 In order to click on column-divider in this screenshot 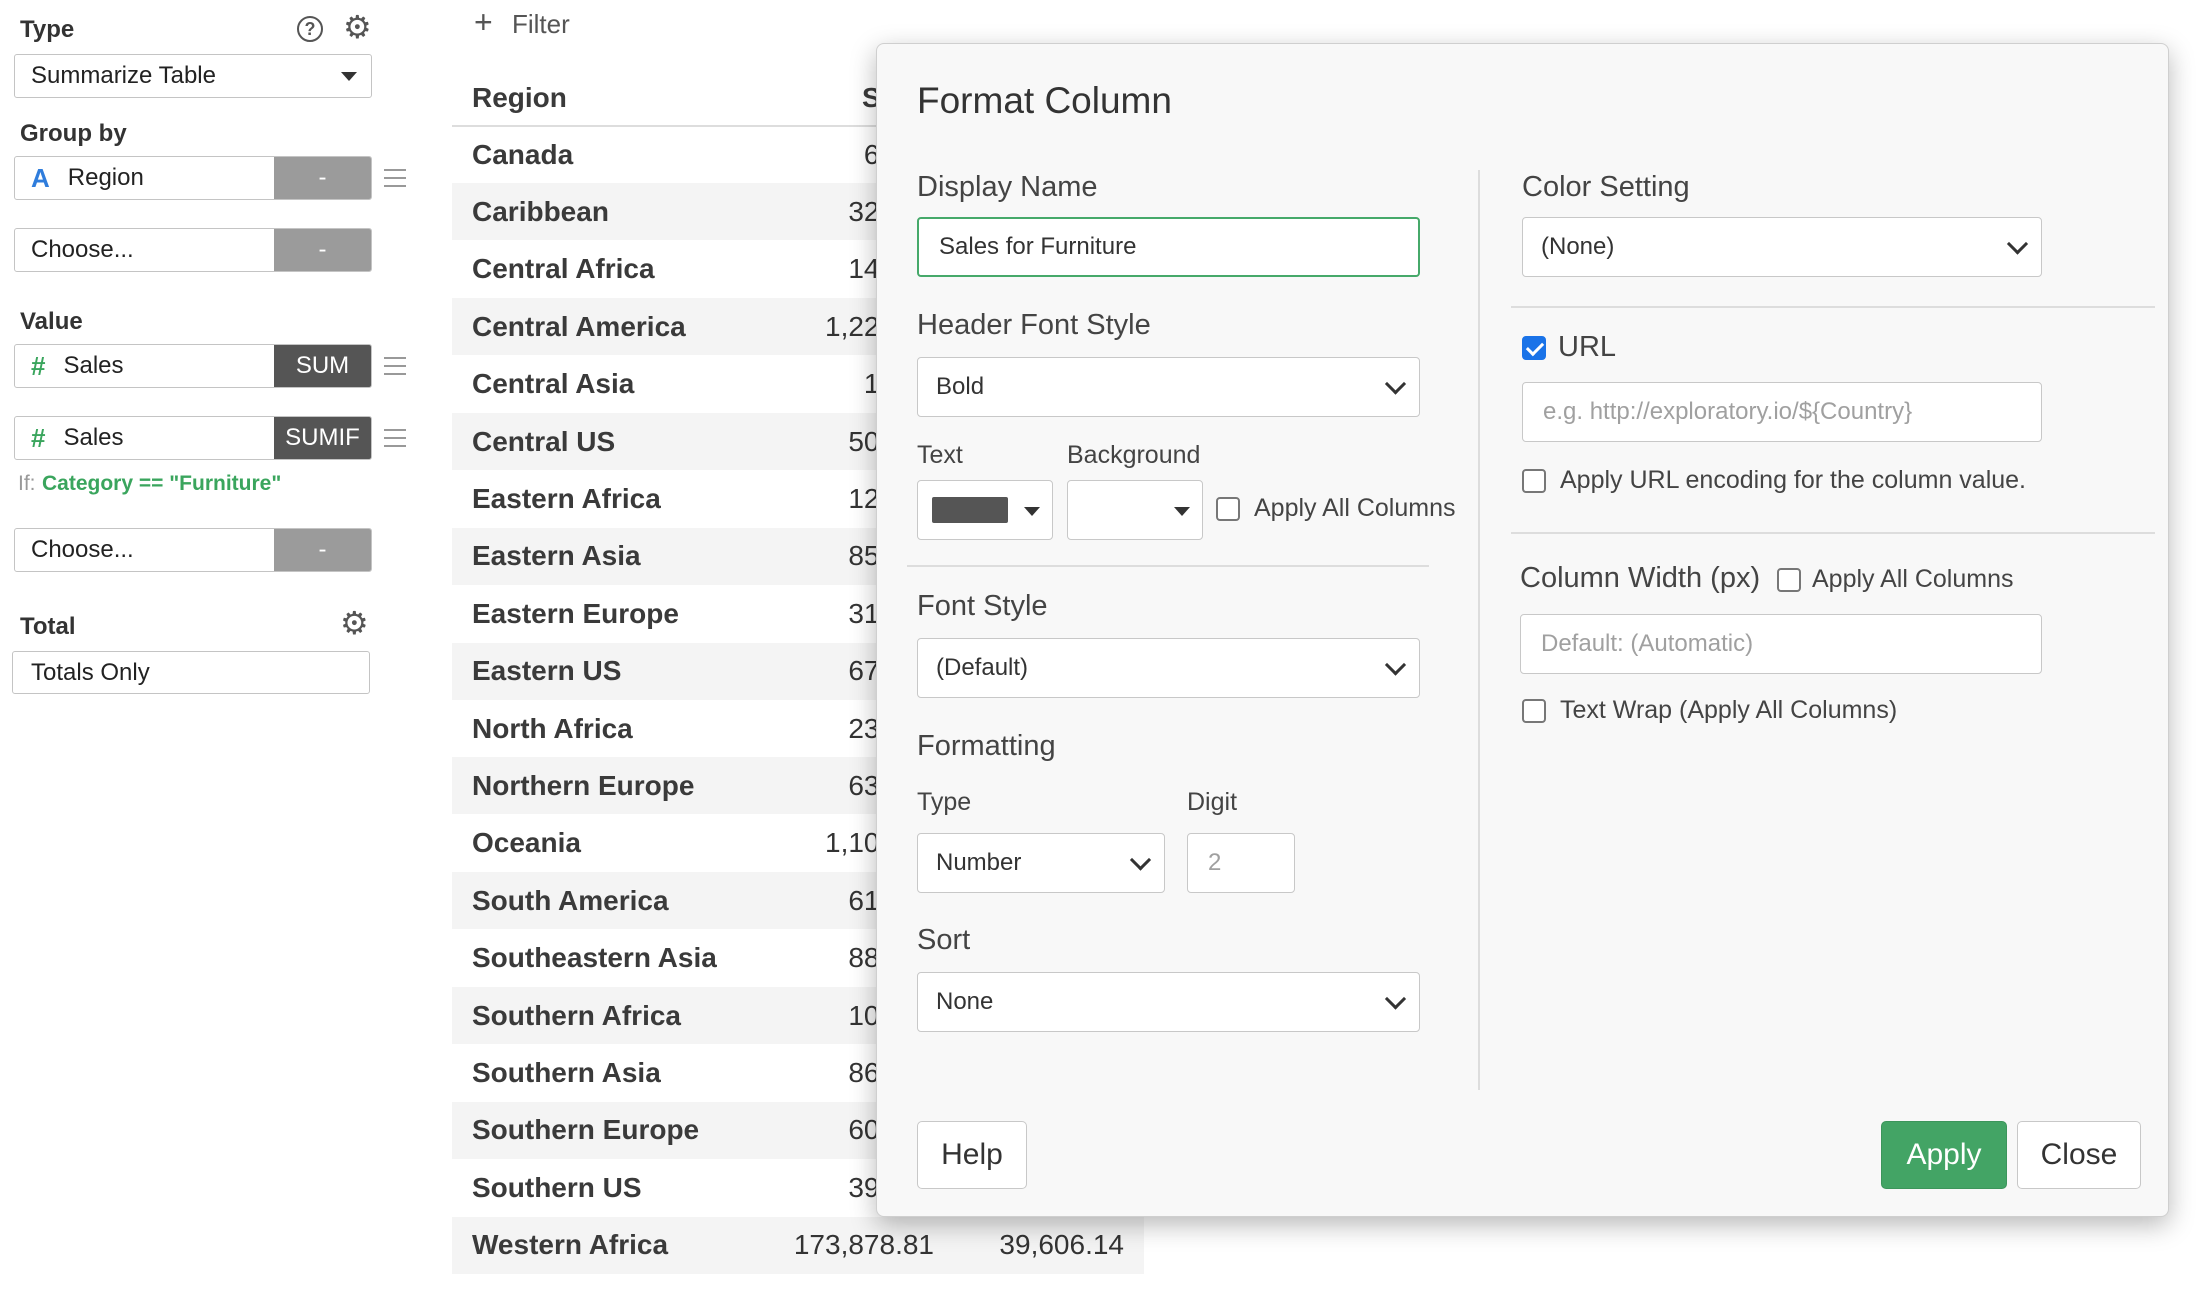, I will do `click(1479, 630)`.